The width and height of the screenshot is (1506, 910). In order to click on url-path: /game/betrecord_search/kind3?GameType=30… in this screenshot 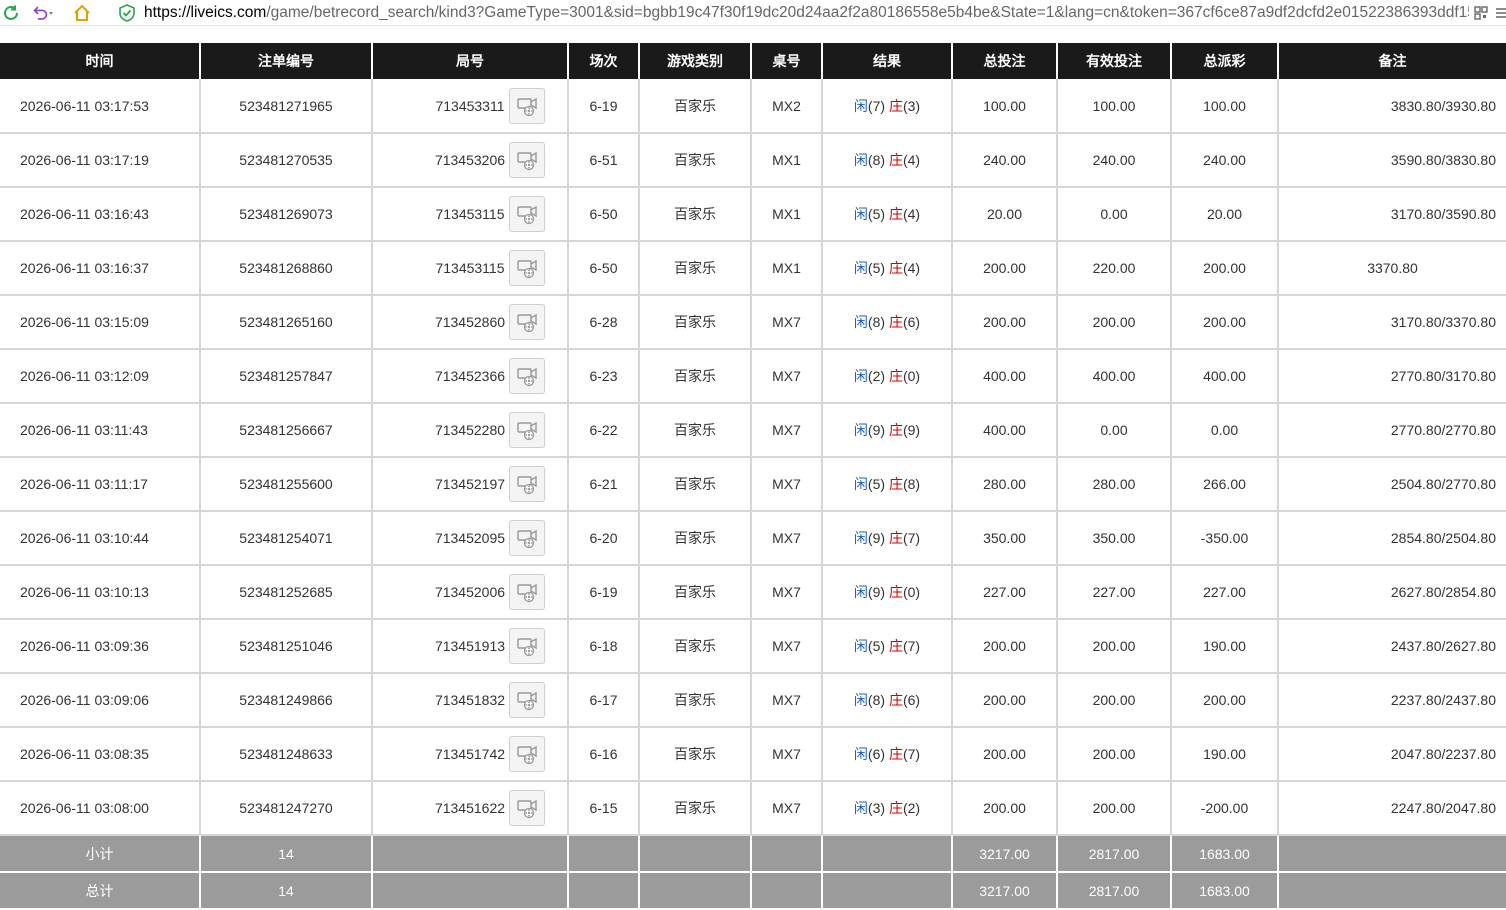, I will do `click(867, 12)`.